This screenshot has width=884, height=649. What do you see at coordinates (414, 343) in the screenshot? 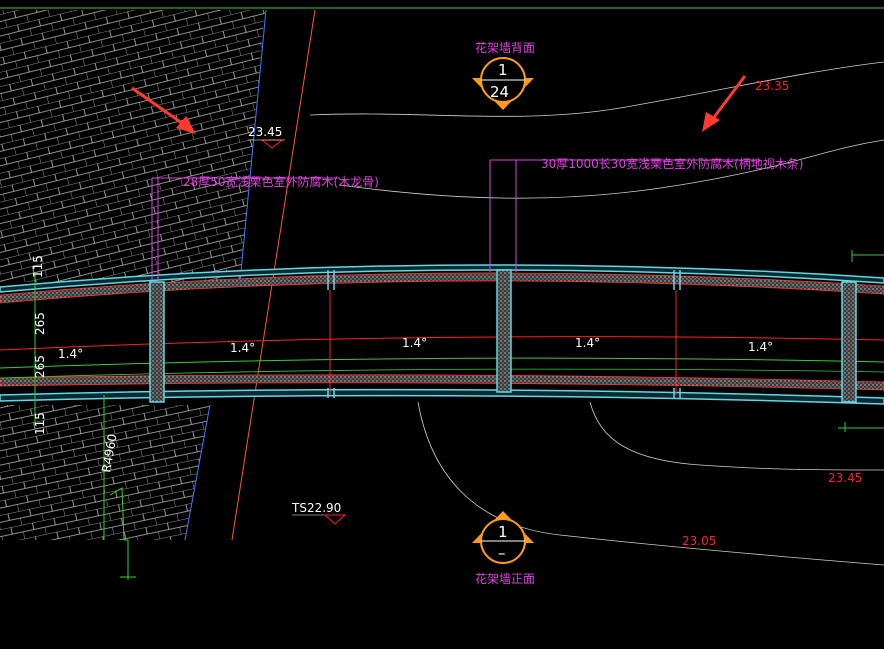
I see `dim-angle-2: 1.4°` at bounding box center [414, 343].